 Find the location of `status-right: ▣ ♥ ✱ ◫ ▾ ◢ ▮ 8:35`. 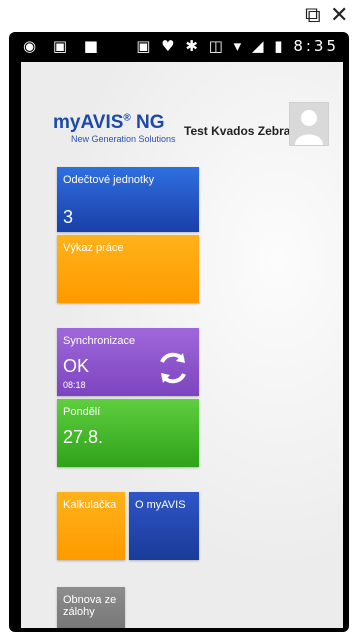

status-right: ▣ ♥ ✱ ◫ ▾ ◢ ▮ 8:35 is located at coordinates (237, 46).